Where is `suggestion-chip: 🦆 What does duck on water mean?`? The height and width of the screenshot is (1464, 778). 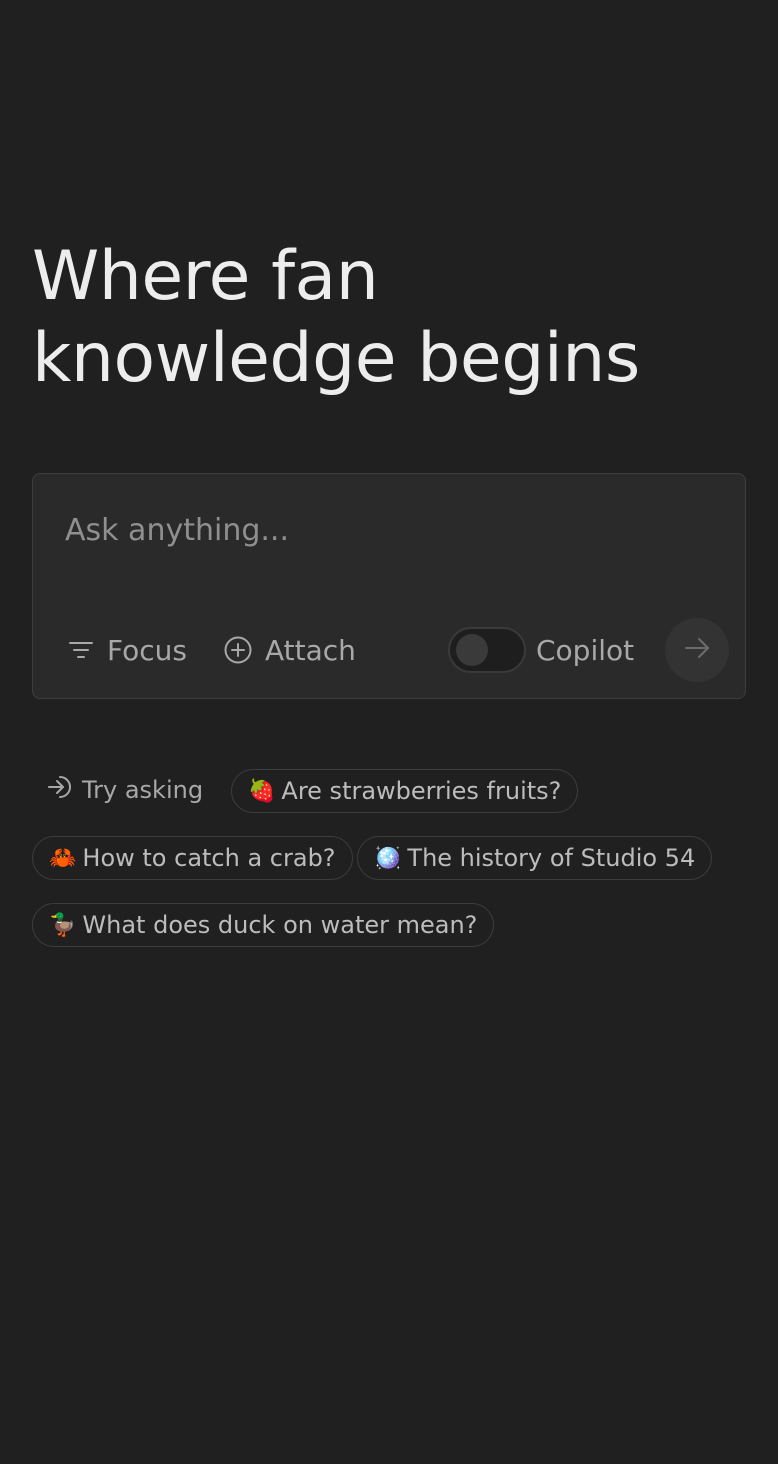
suggestion-chip: 🦆 What does duck on water mean? is located at coordinates (263, 925).